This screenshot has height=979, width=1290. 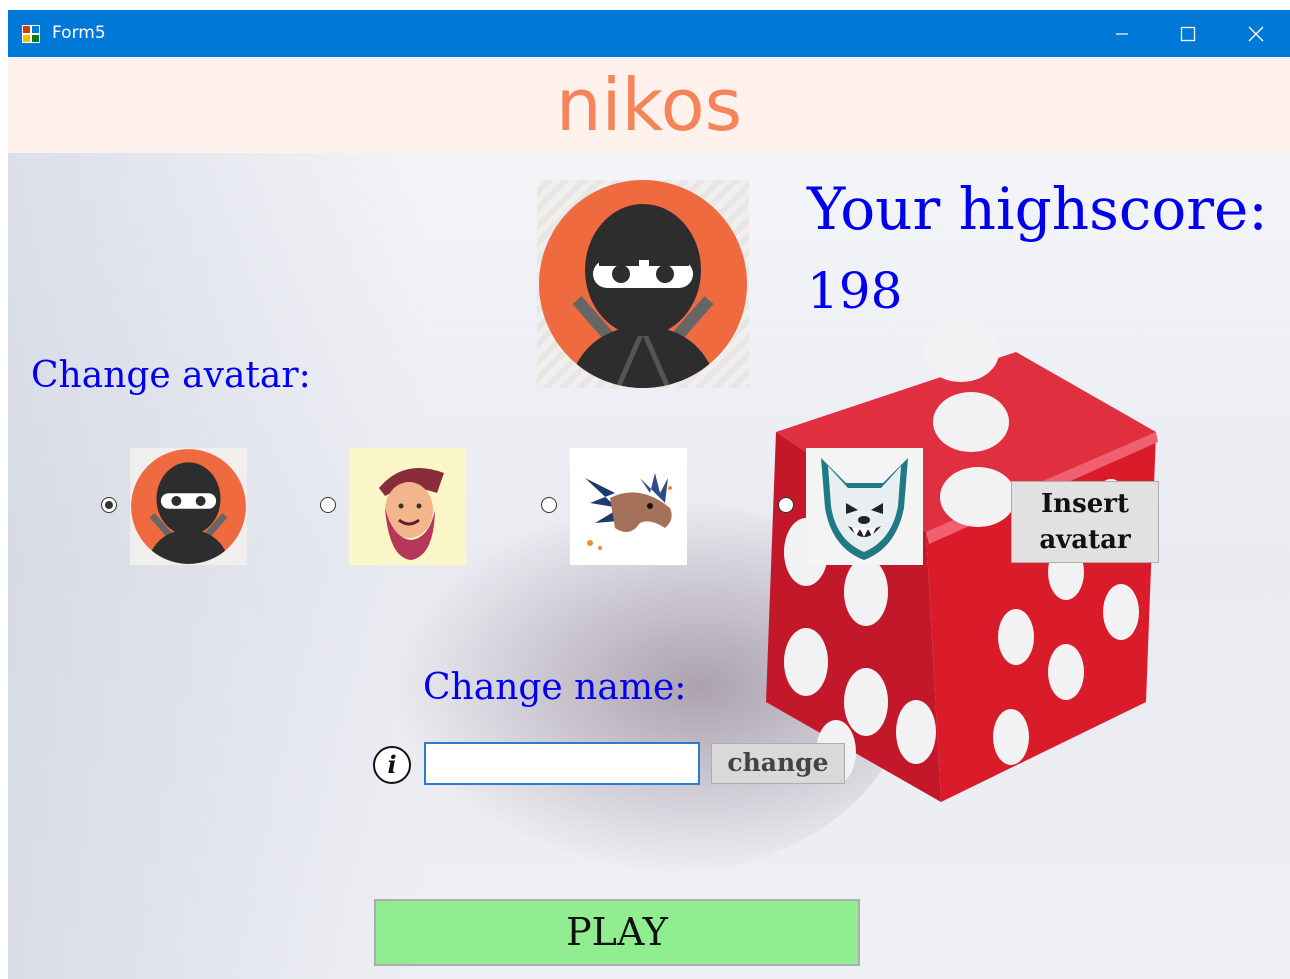 I want to click on avatar-radio-dragon, so click(x=549, y=505).